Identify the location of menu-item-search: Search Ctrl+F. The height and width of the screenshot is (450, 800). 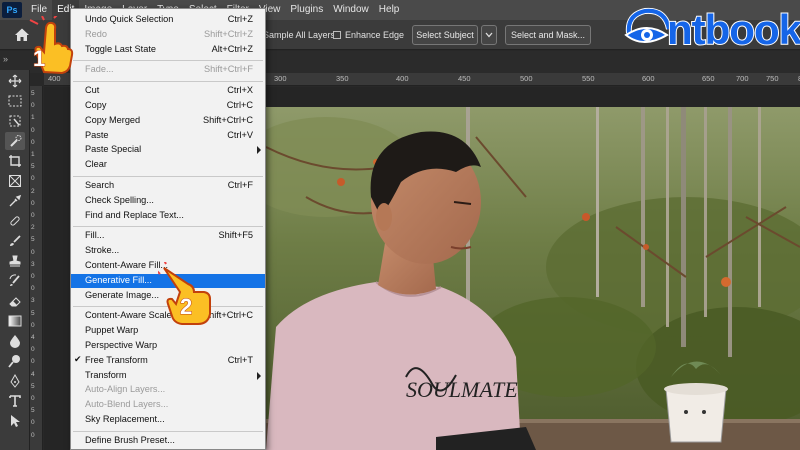
(168, 186).